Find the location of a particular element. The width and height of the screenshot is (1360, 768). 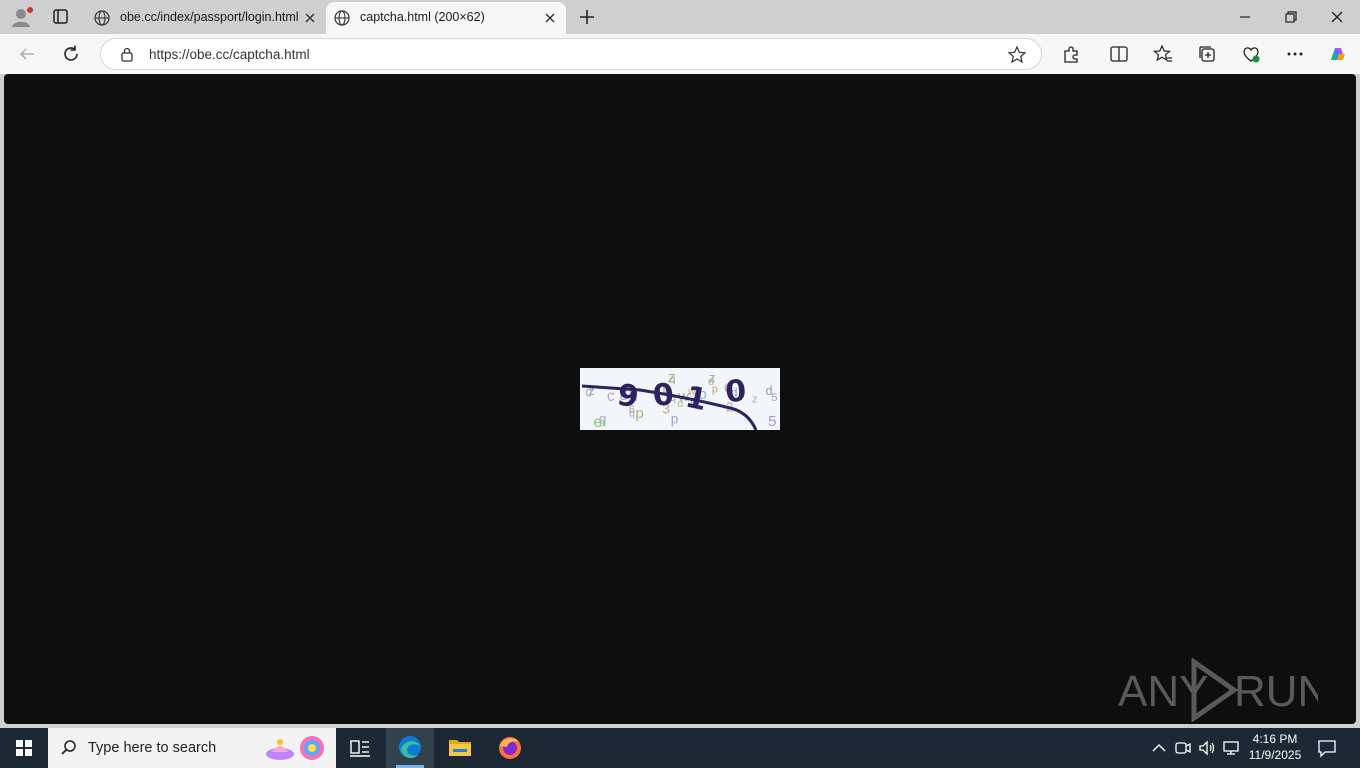

profile-icon is located at coordinates (21, 17).